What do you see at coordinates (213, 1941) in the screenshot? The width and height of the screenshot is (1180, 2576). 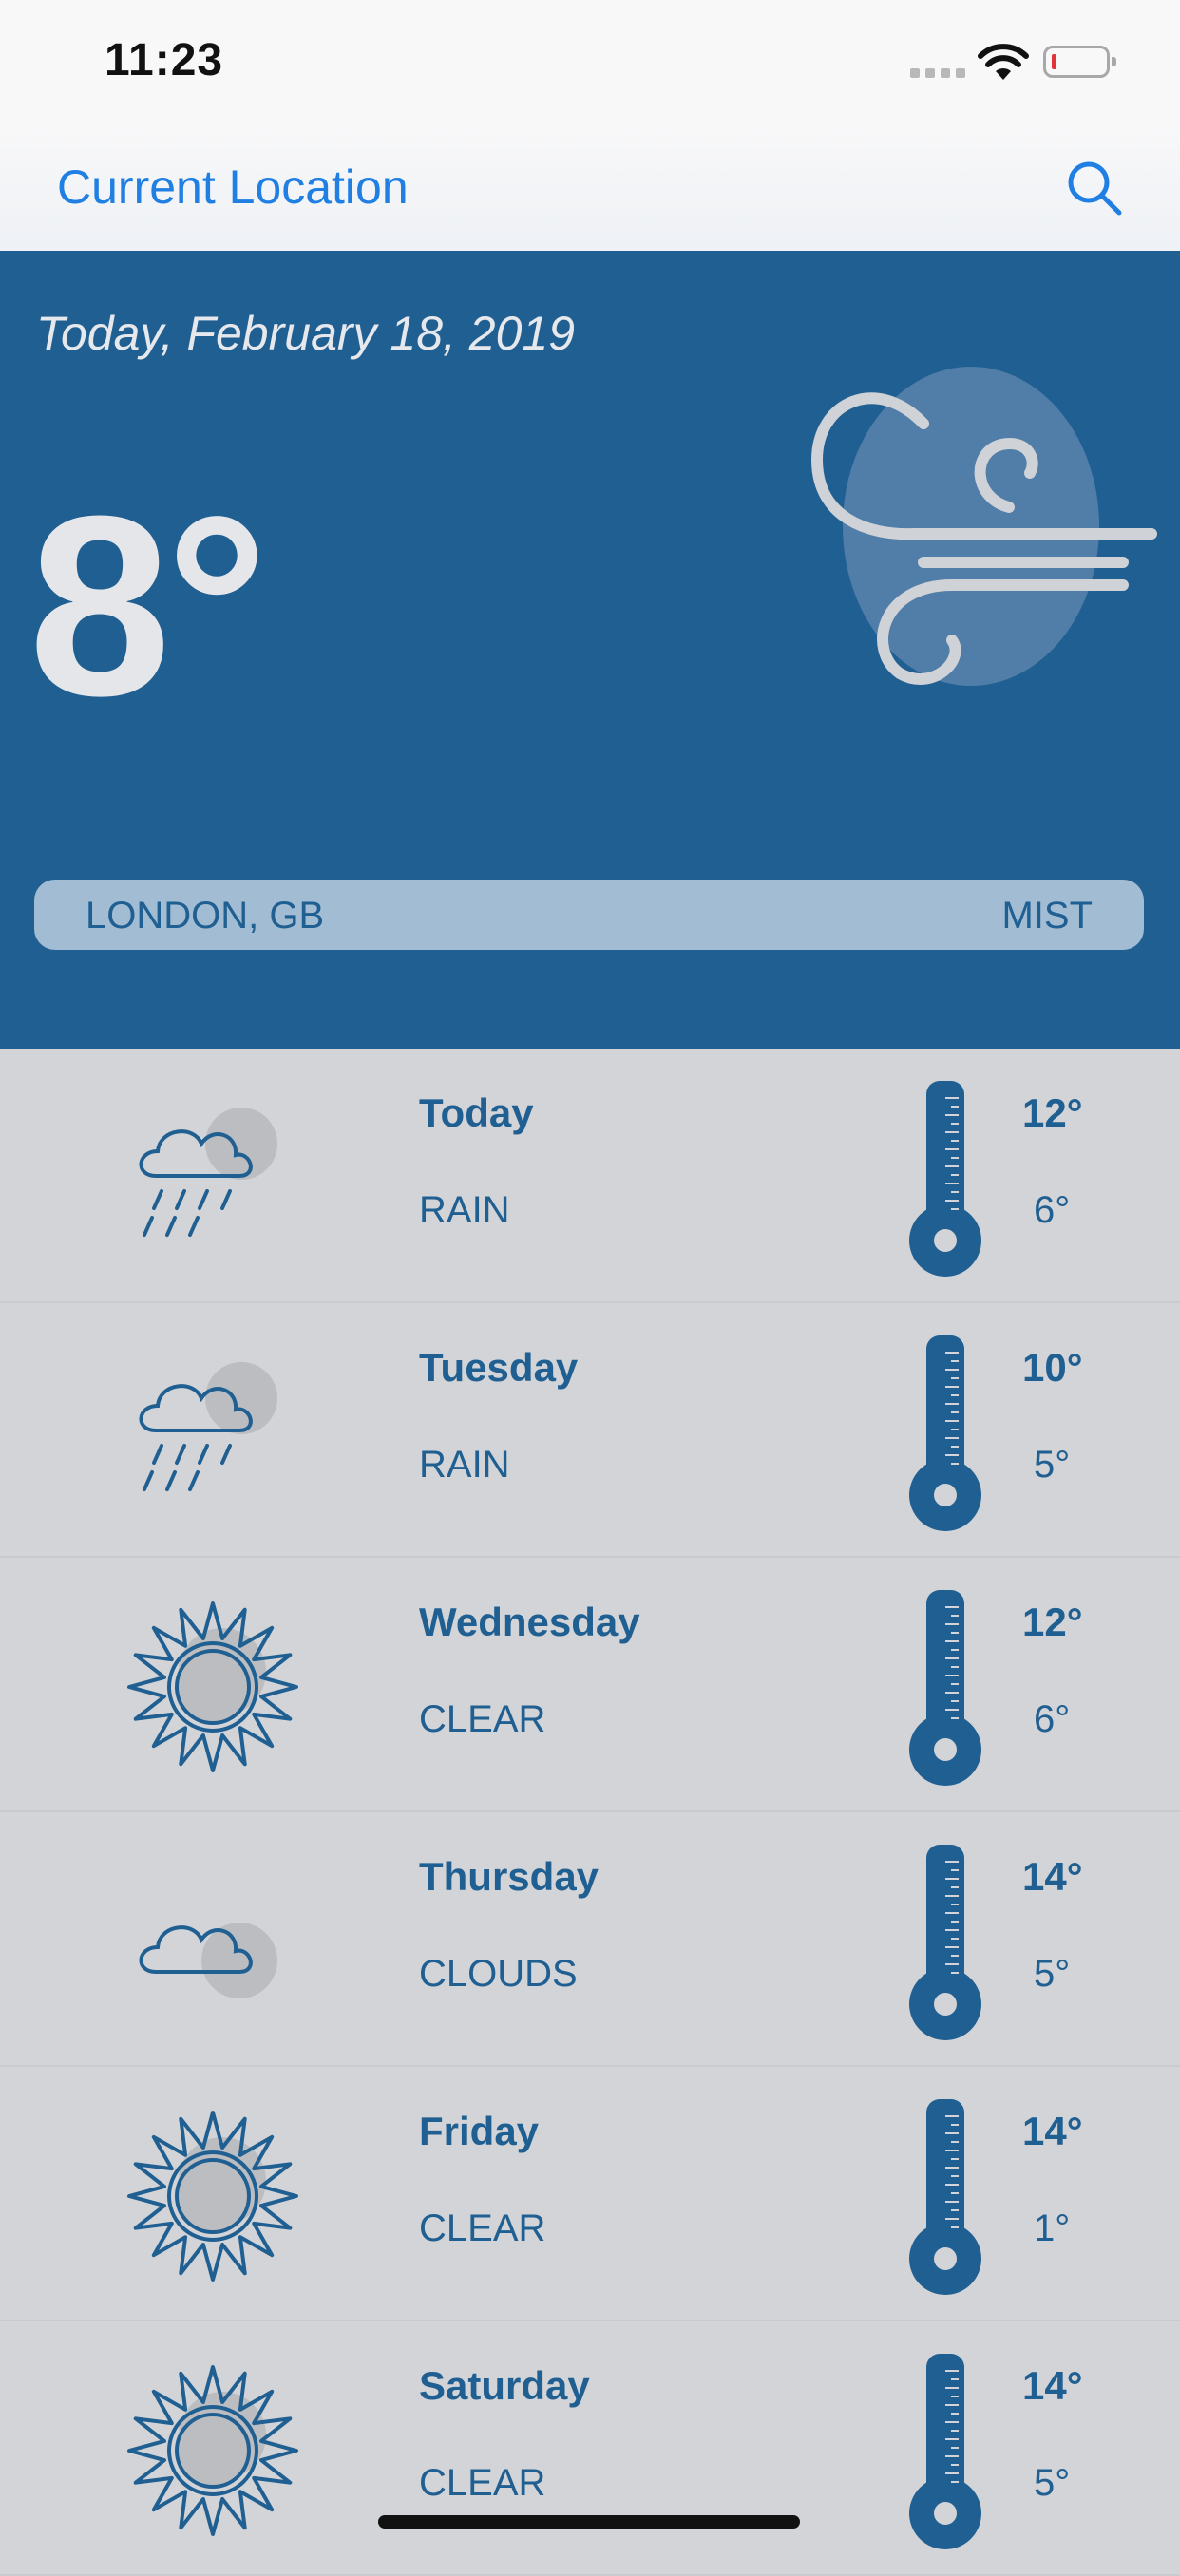 I see `cloud-icon` at bounding box center [213, 1941].